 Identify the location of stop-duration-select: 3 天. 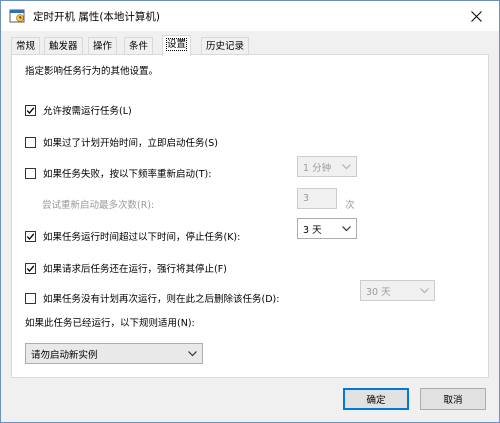
(327, 228).